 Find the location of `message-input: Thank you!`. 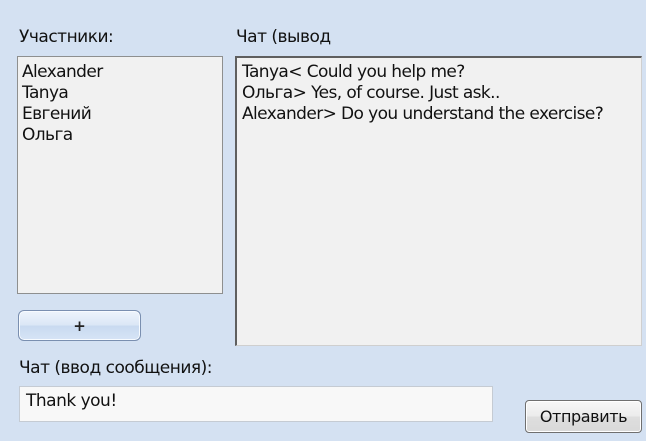

message-input: Thank you! is located at coordinates (256, 404).